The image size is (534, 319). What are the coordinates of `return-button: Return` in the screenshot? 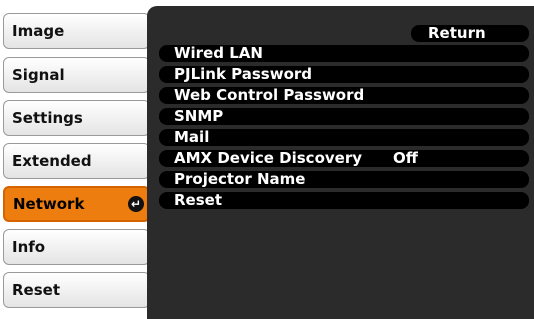 It's located at (470, 33).